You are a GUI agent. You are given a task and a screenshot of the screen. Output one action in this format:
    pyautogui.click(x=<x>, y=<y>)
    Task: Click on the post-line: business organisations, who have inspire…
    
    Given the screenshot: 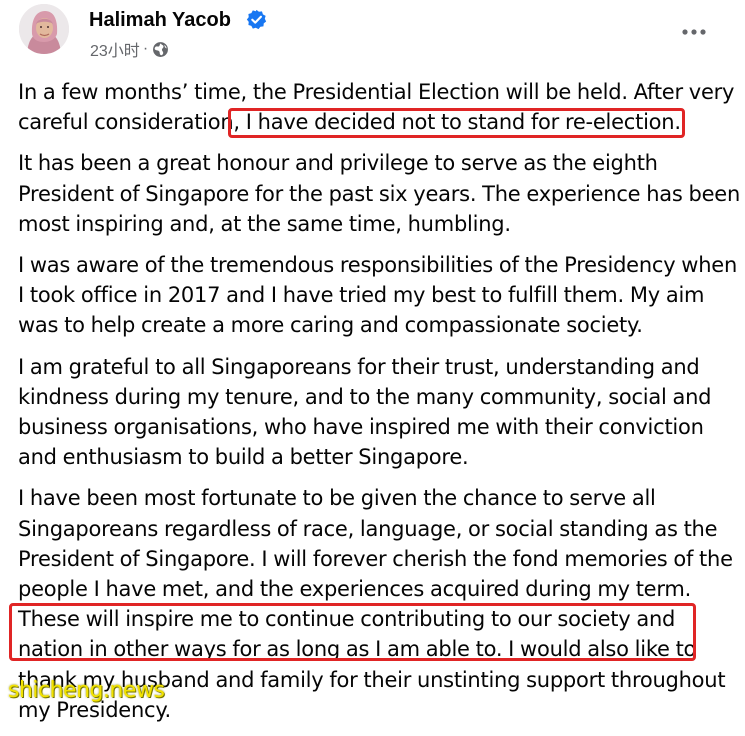 What is the action you would take?
    pyautogui.click(x=361, y=427)
    